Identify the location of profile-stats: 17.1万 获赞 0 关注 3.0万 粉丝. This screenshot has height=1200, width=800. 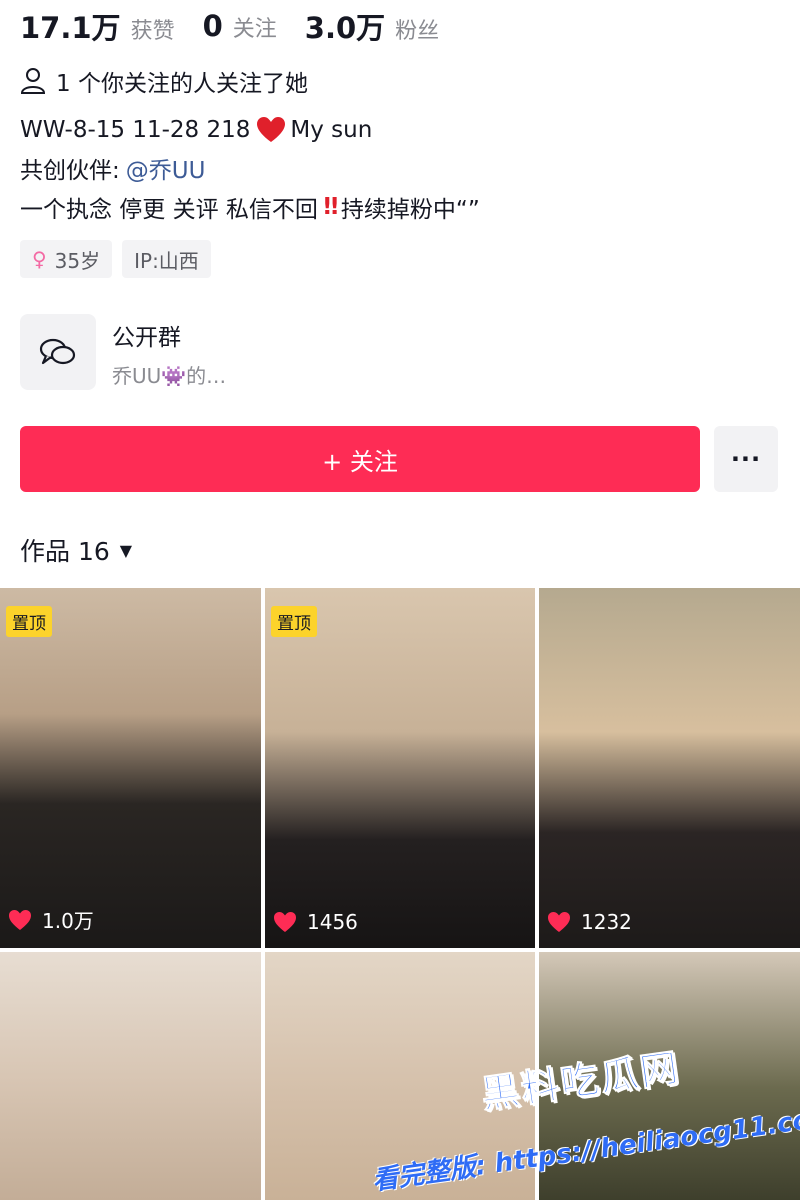
(243, 26).